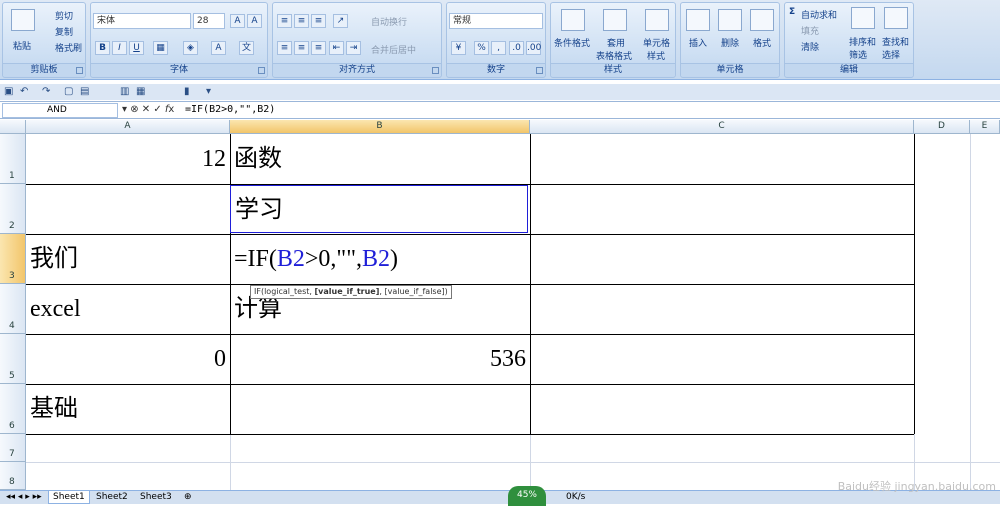 The width and height of the screenshot is (1000, 506). Describe the element at coordinates (340, 21) in the screenshot. I see `orientation-icon: ↗` at that location.